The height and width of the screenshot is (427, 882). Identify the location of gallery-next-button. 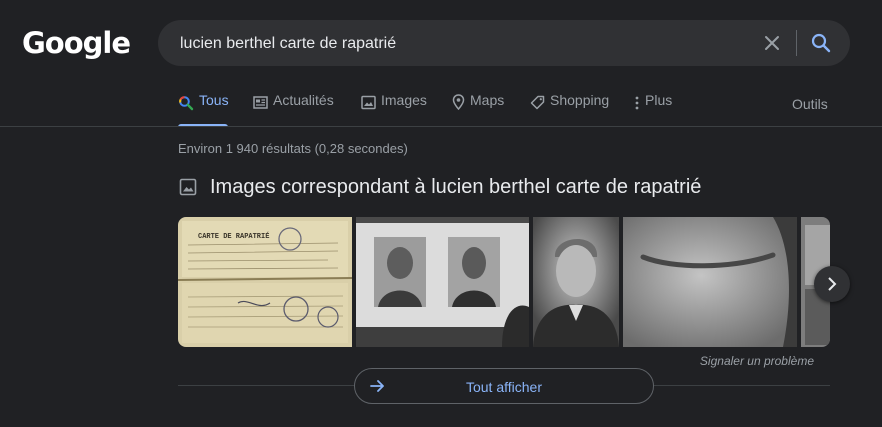
(832, 284).